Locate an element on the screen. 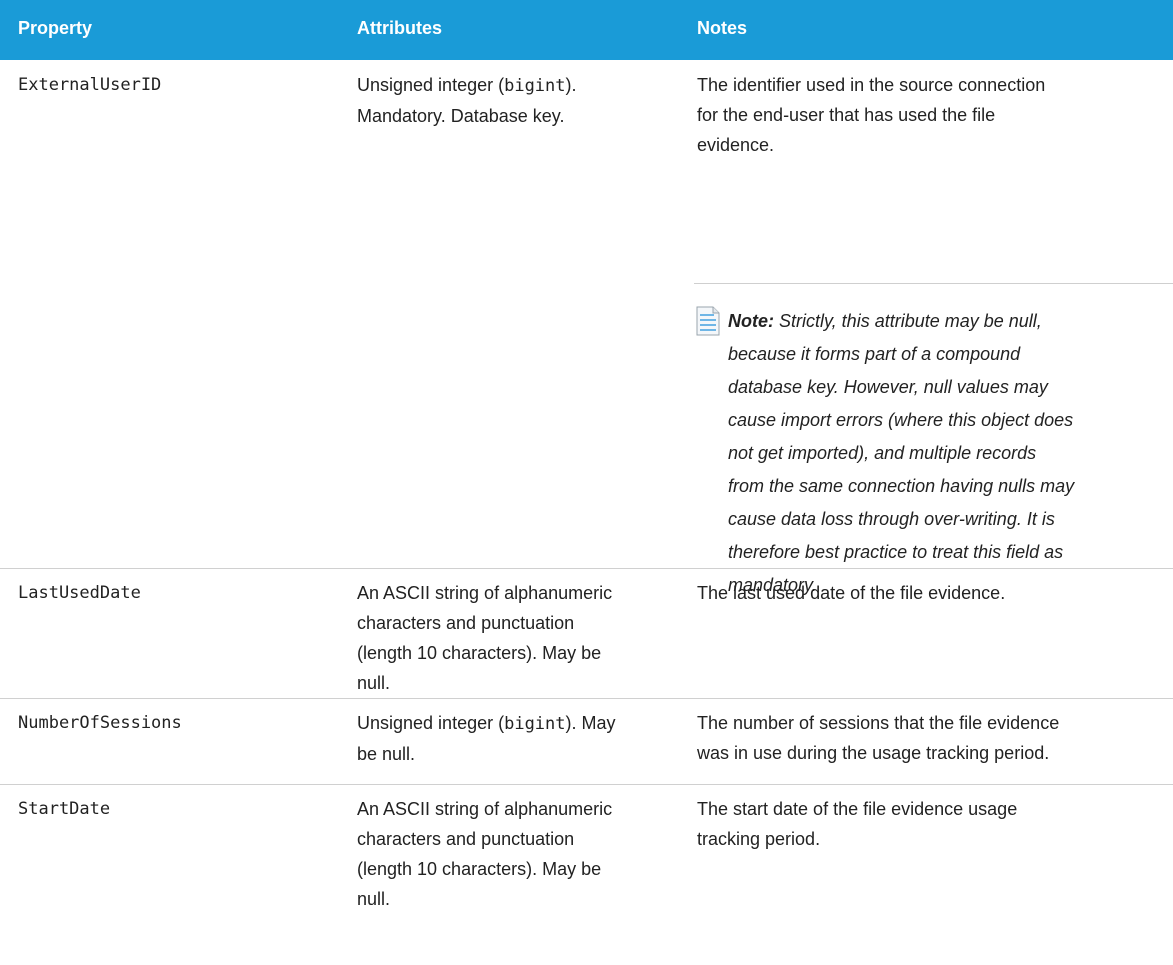 The image size is (1173, 965). note-line: Strictly, this attribute may be null, is located at coordinates (910, 321).